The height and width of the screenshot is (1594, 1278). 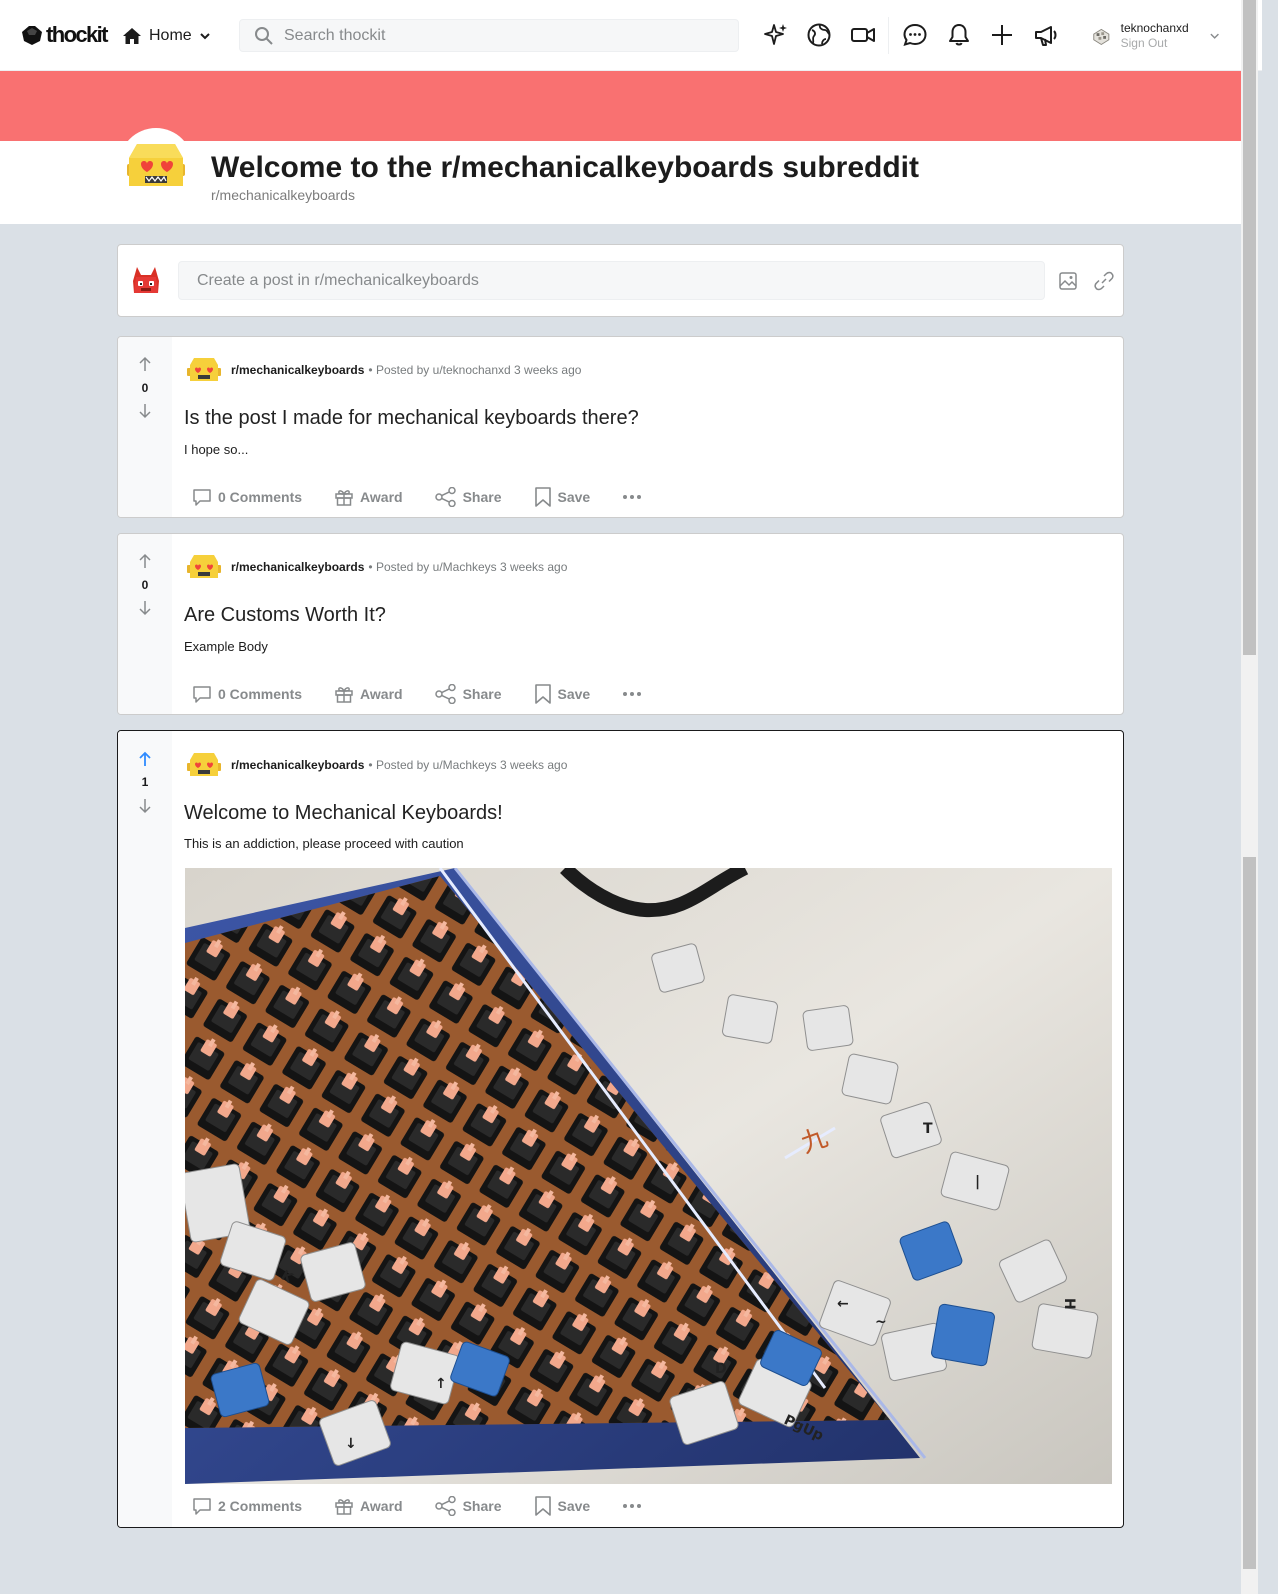 What do you see at coordinates (285, 615) in the screenshot?
I see `post-title: Are Customs Worth It?` at bounding box center [285, 615].